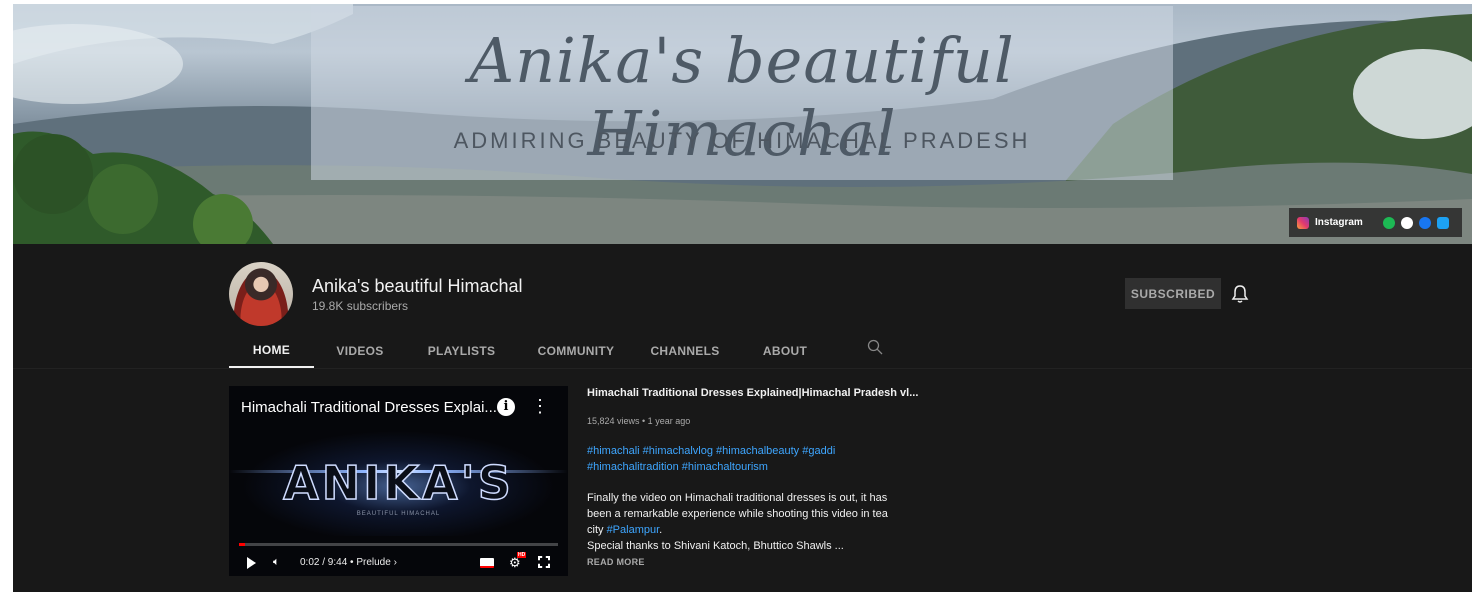  What do you see at coordinates (785, 351) in the screenshot?
I see `tab-about: ABOUT` at bounding box center [785, 351].